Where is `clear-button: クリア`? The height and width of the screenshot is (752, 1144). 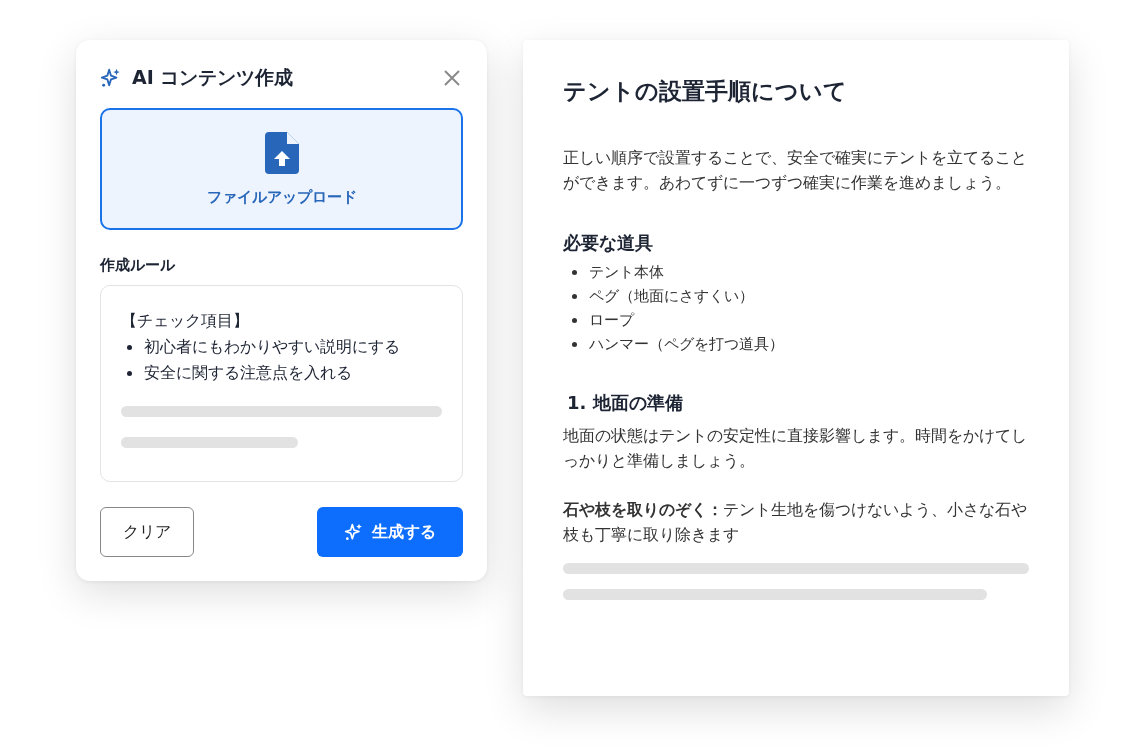
clear-button: クリア is located at coordinates (147, 532).